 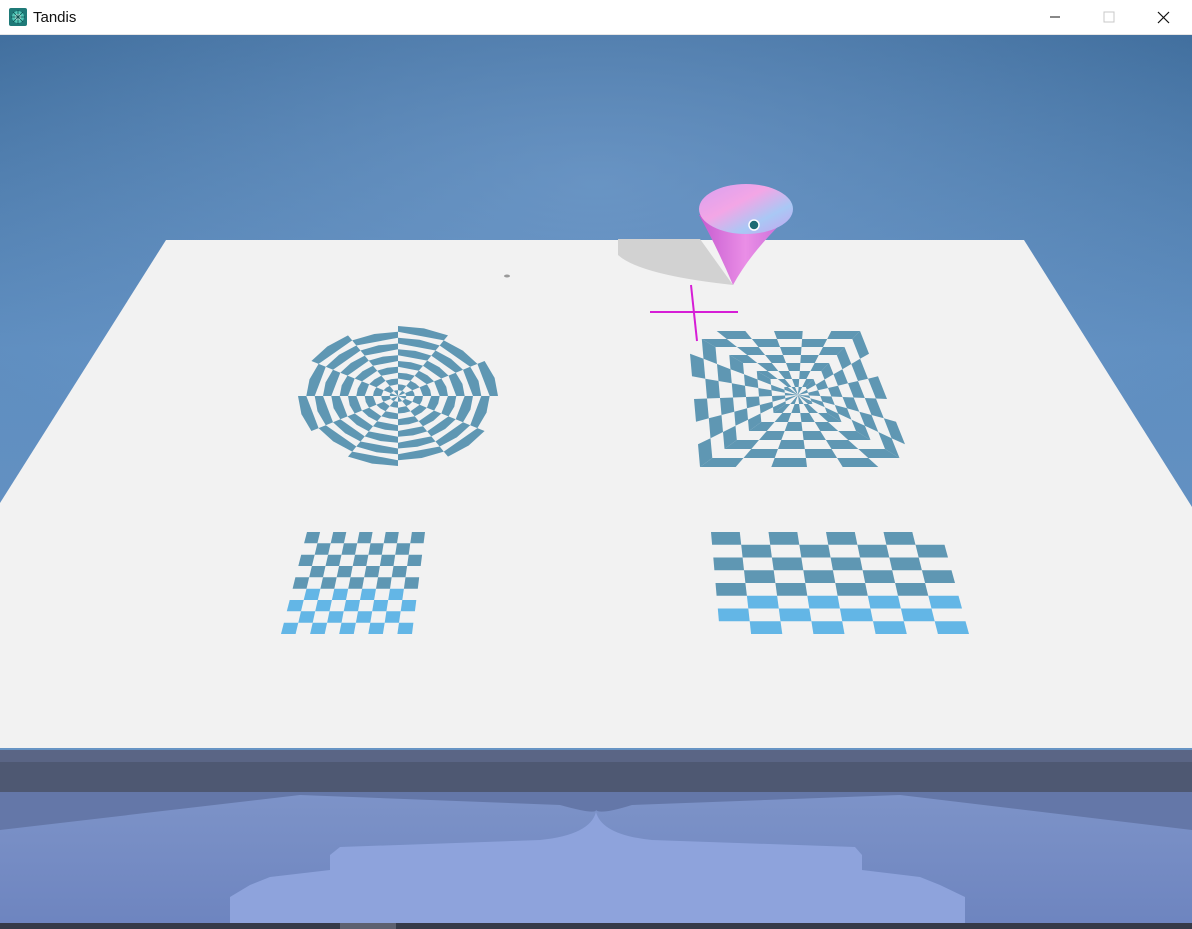 What do you see at coordinates (507, 276) in the screenshot?
I see `table-dot` at bounding box center [507, 276].